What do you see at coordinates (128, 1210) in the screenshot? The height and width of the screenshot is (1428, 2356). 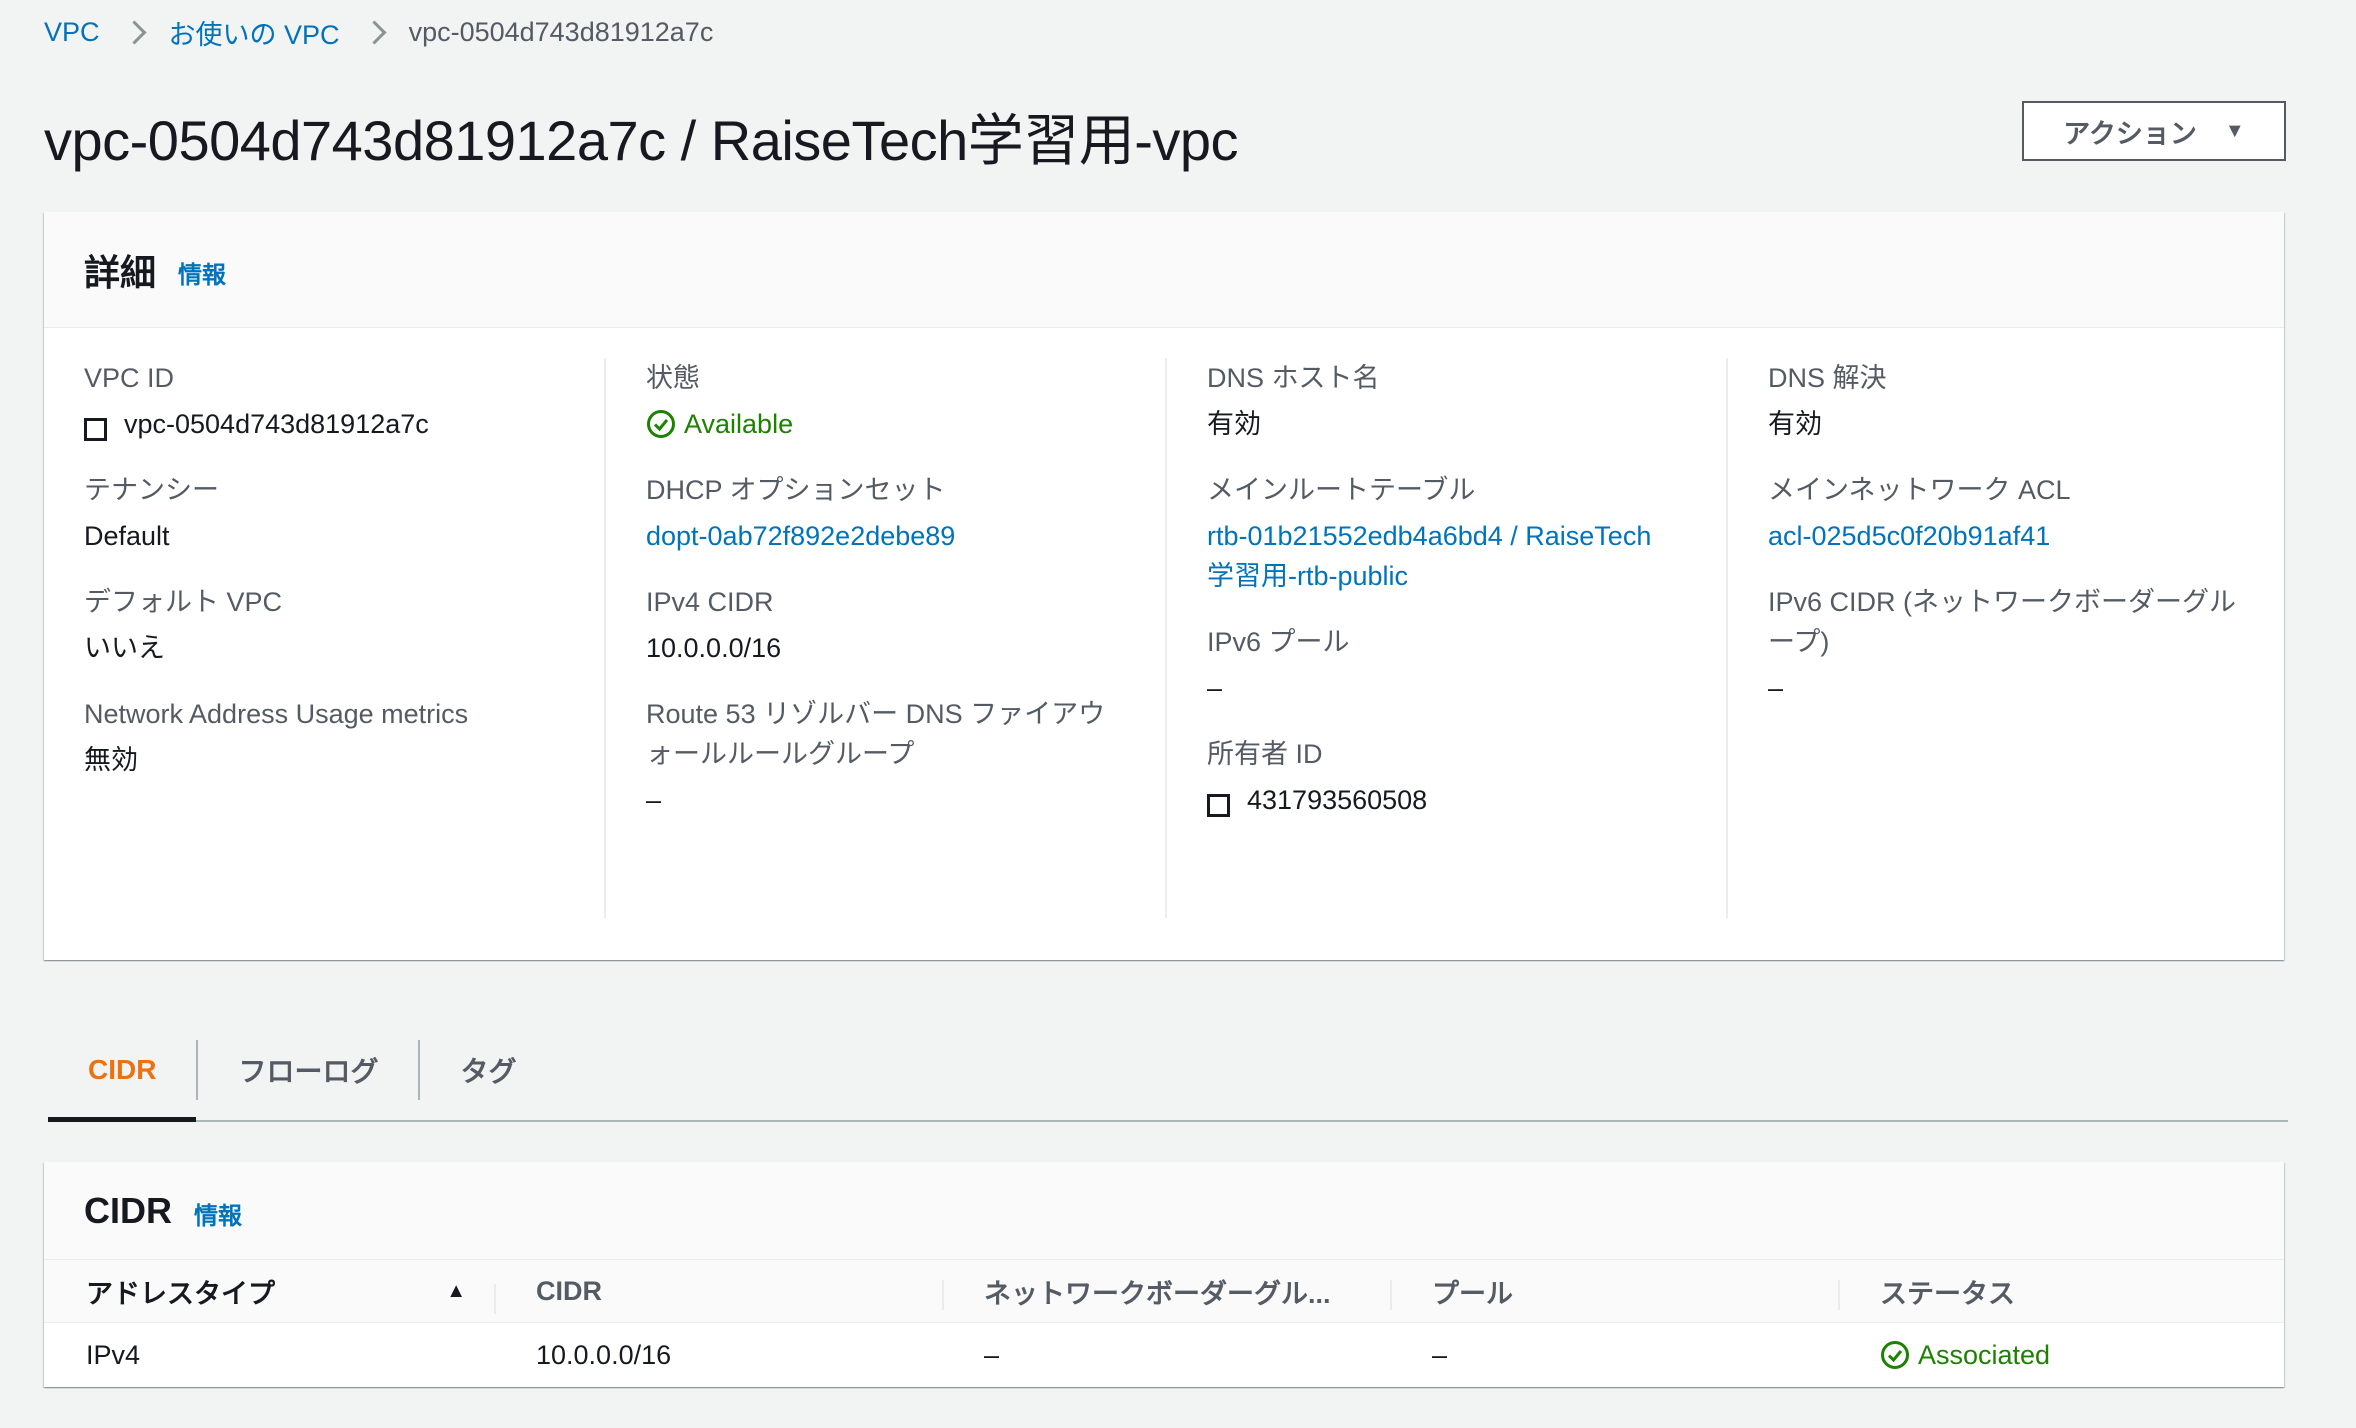 I see `cidr-heading: CIDR` at bounding box center [128, 1210].